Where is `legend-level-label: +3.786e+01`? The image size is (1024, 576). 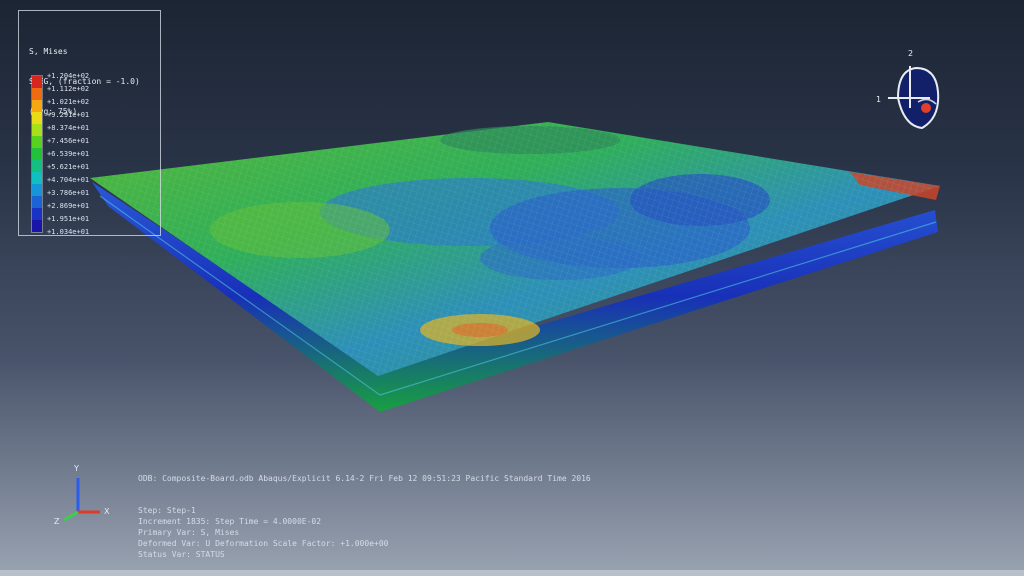
legend-level-label: +3.786e+01 is located at coordinates (68, 193).